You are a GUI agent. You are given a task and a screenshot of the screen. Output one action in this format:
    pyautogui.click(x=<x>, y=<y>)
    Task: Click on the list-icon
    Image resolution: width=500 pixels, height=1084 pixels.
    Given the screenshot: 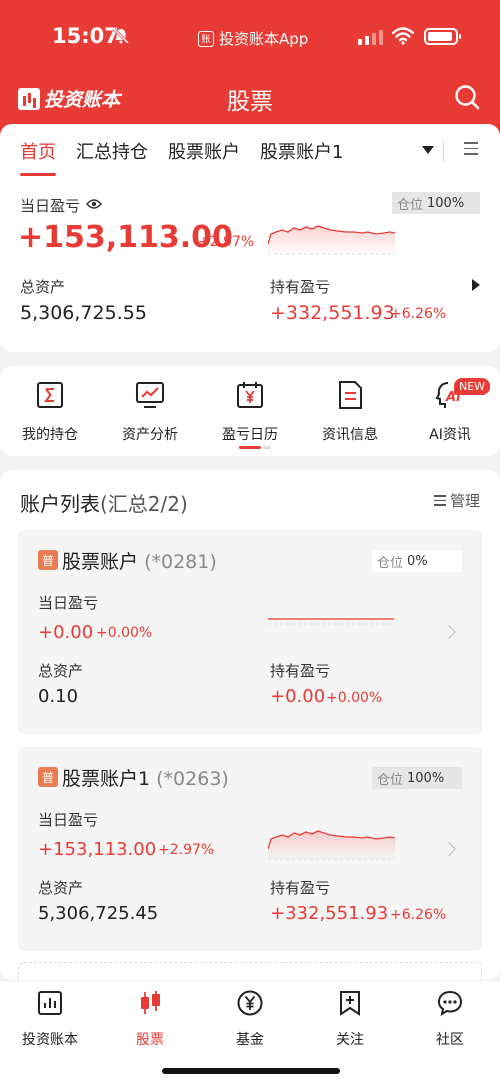 What is the action you would take?
    pyautogui.click(x=439, y=500)
    